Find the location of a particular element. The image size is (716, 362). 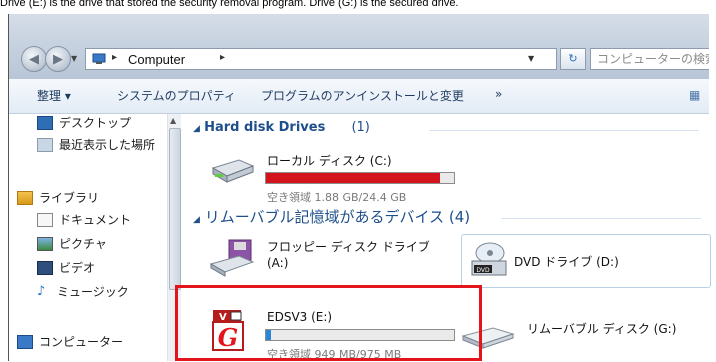

sidebar-item-label: ビデオ is located at coordinates (77, 268).